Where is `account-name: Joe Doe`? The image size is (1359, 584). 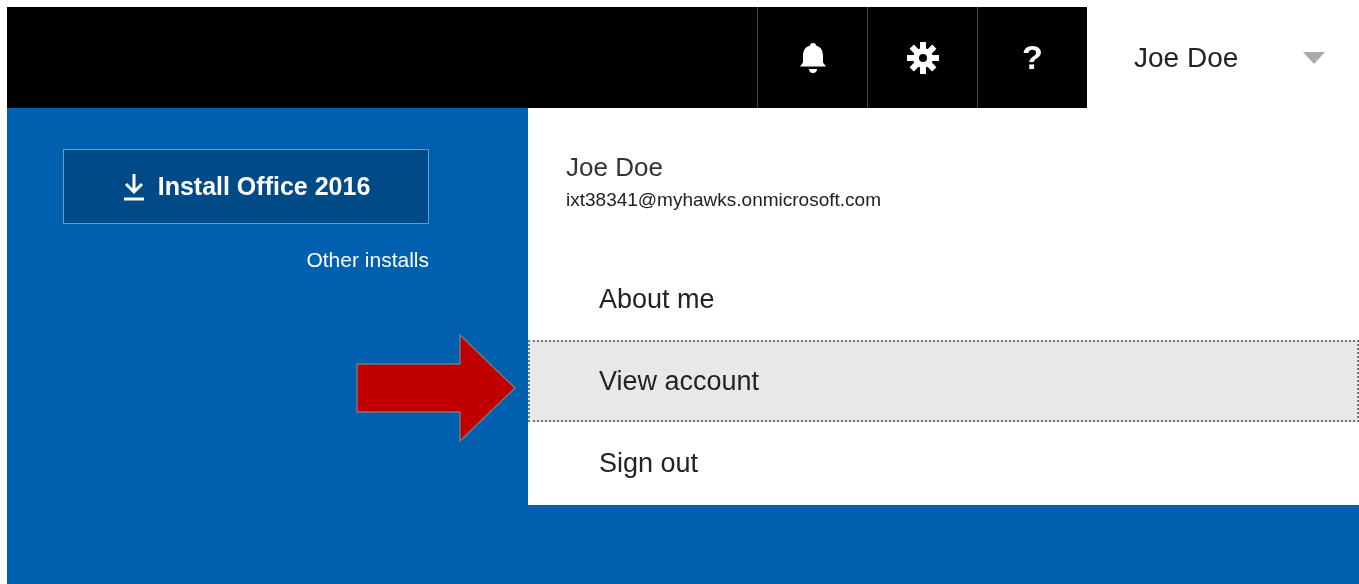 account-name: Joe Doe is located at coordinates (614, 167).